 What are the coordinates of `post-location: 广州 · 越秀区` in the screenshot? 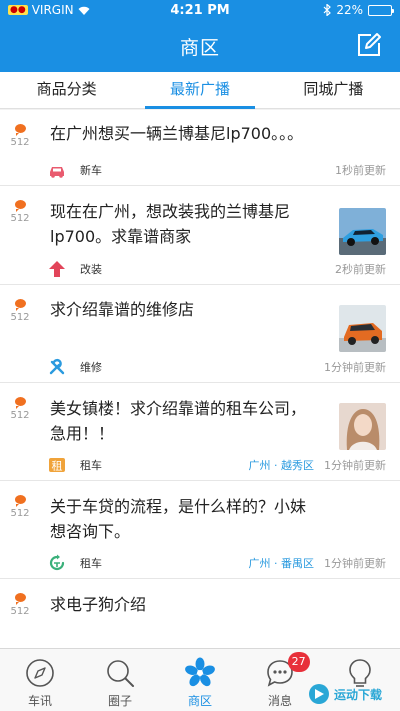 It's located at (282, 465).